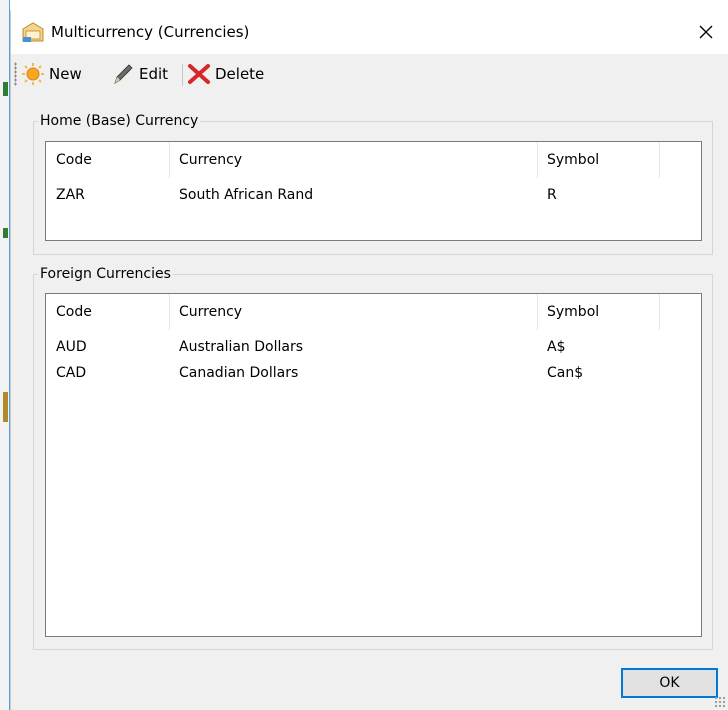 Image resolution: width=728 pixels, height=710 pixels. I want to click on toolbar-grip, so click(15, 74).